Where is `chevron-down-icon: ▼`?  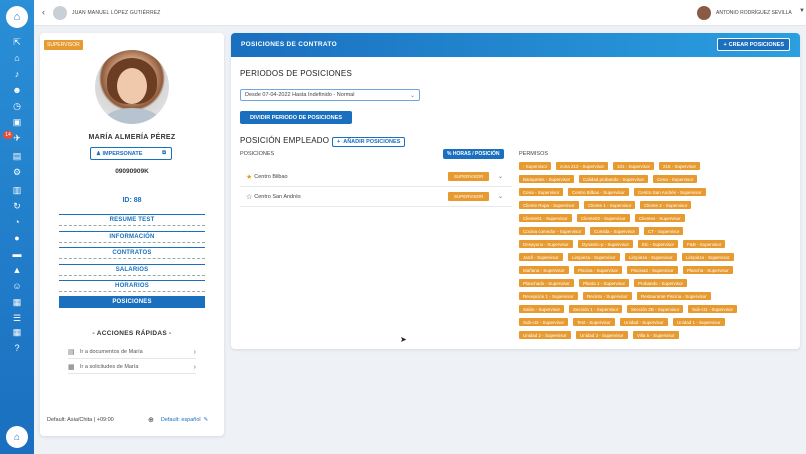 chevron-down-icon: ▼ is located at coordinates (802, 11).